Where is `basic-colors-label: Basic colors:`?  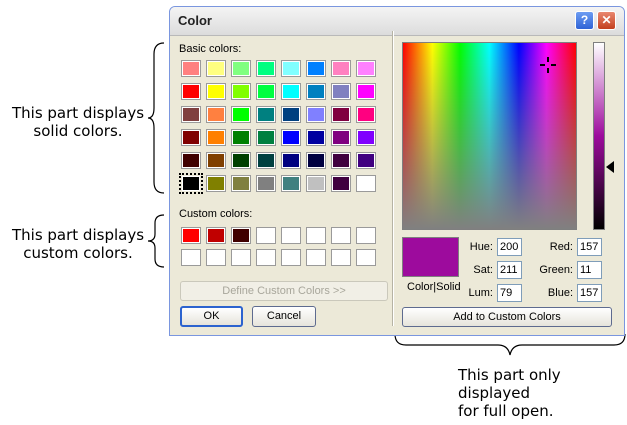
basic-colors-label: Basic colors: is located at coordinates (210, 49).